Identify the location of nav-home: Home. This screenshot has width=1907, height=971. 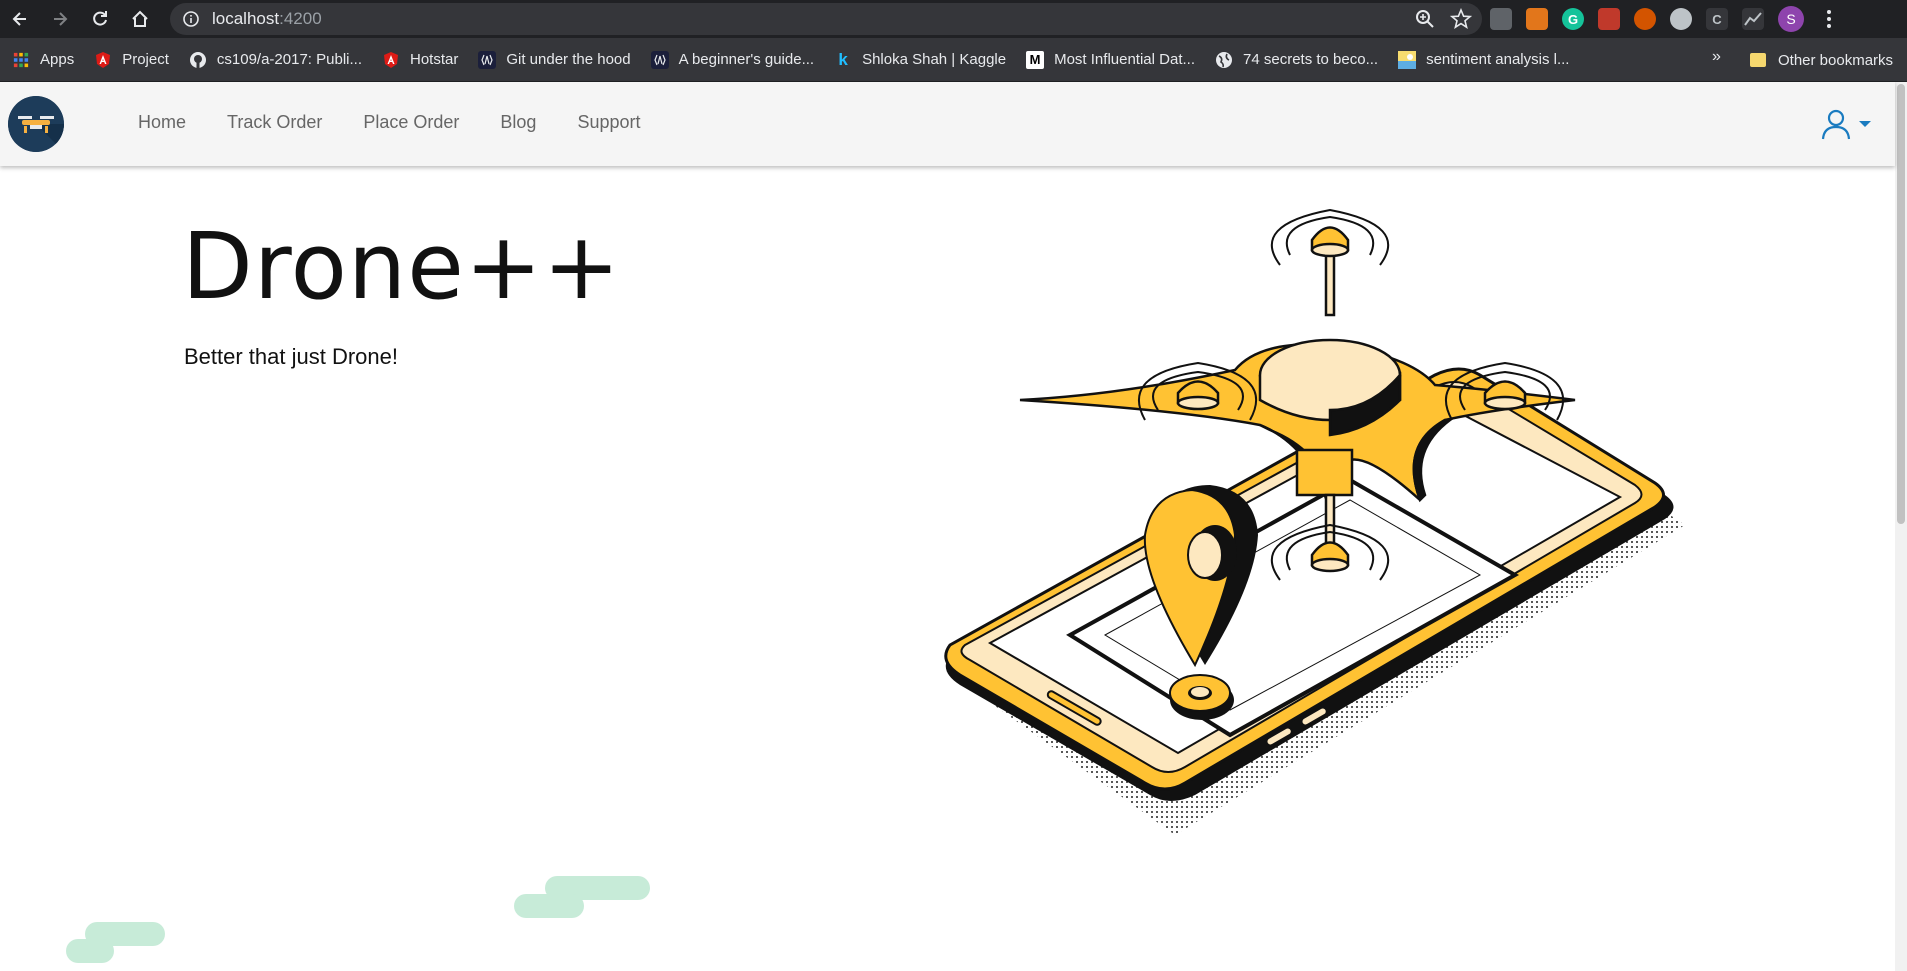
(162, 122).